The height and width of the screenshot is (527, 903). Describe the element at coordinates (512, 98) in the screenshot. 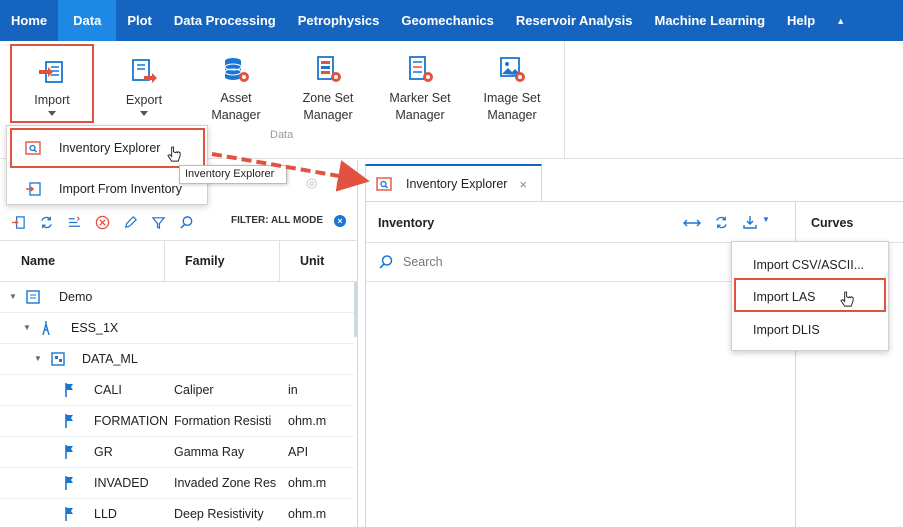

I see `image-set-label-1: Image Set` at that location.